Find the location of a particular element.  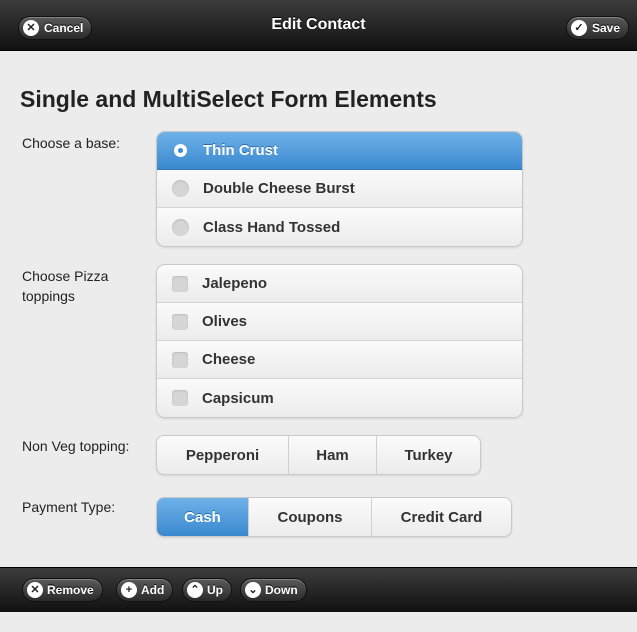

base-option-class-hand-tossed: Class Hand Tossed is located at coordinates (339, 227).